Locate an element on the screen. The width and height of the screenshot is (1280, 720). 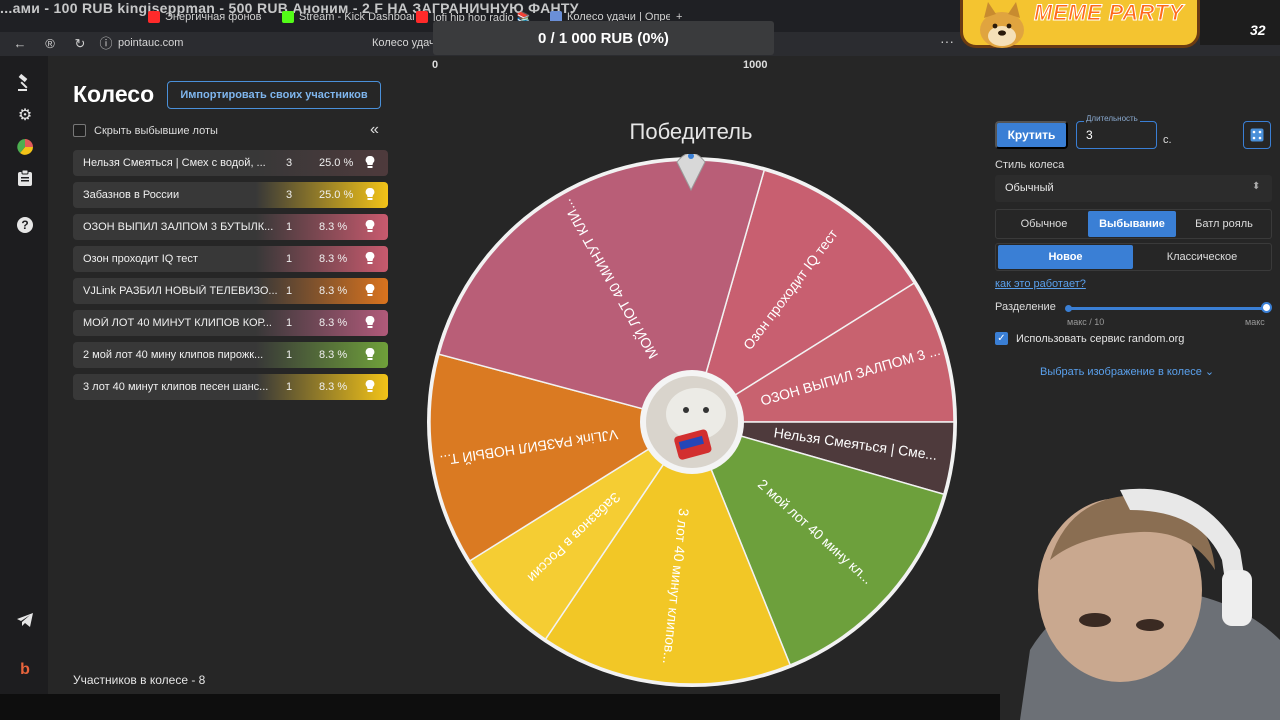
overlay-panel is located at coordinates (1240, 22).